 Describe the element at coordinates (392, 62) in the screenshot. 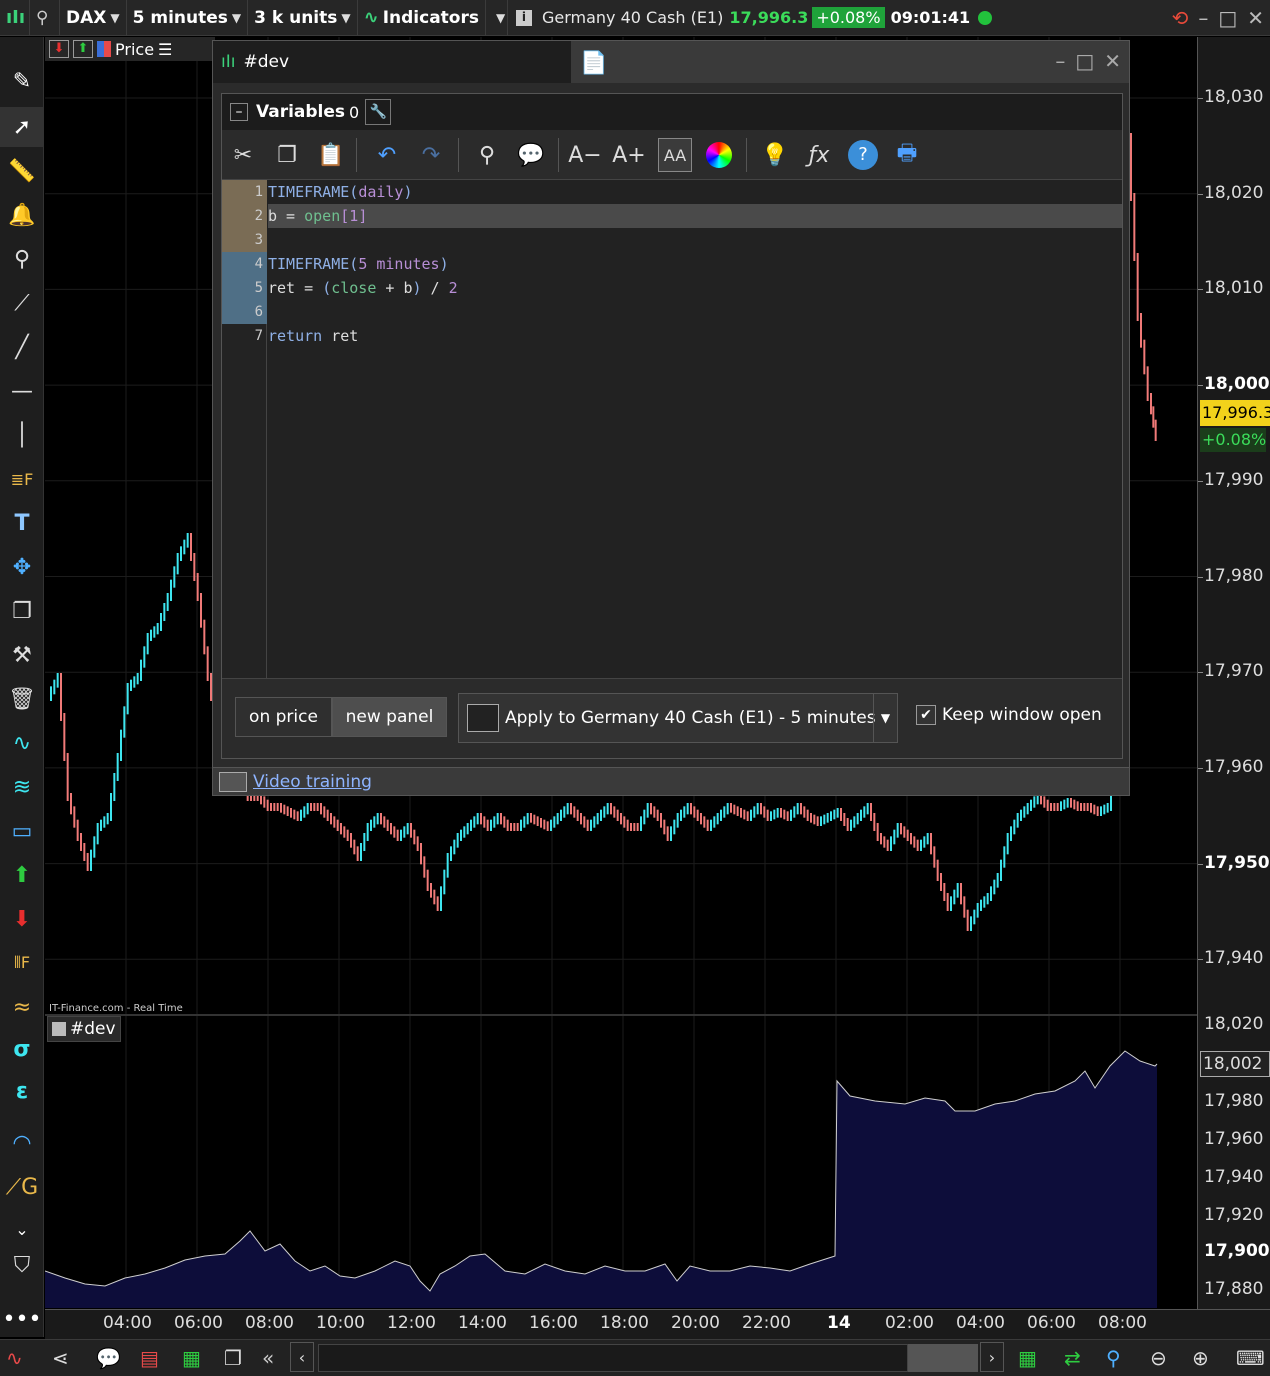

I see `dialog-tab: ıIı #dev` at that location.